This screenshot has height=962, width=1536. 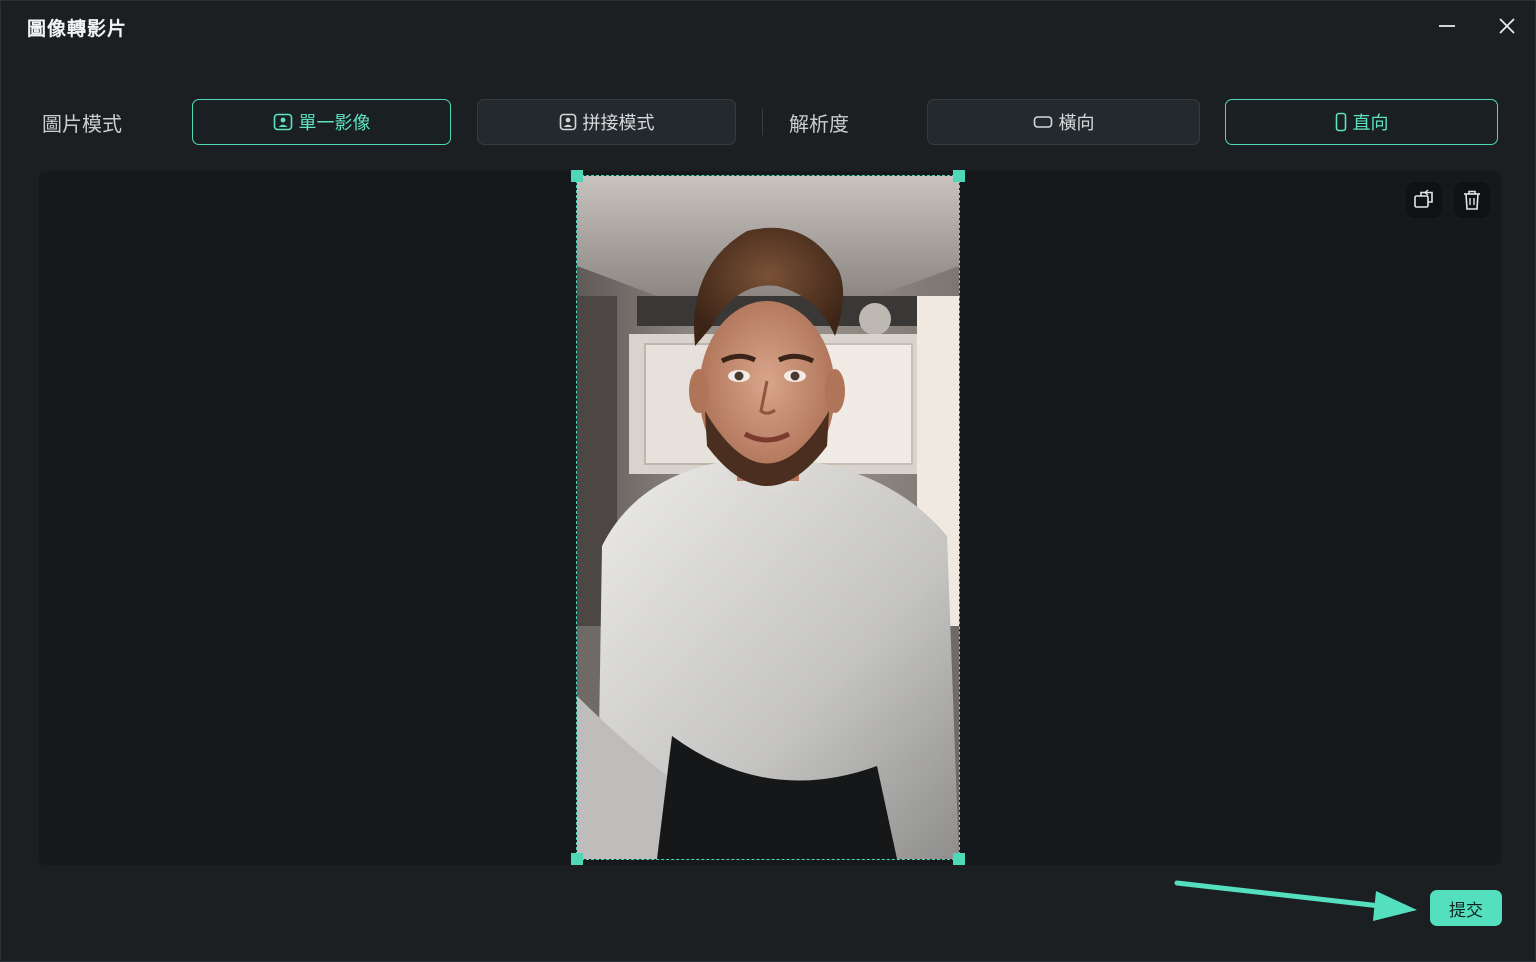 What do you see at coordinates (762, 122) in the screenshot?
I see `toolbar-divider` at bounding box center [762, 122].